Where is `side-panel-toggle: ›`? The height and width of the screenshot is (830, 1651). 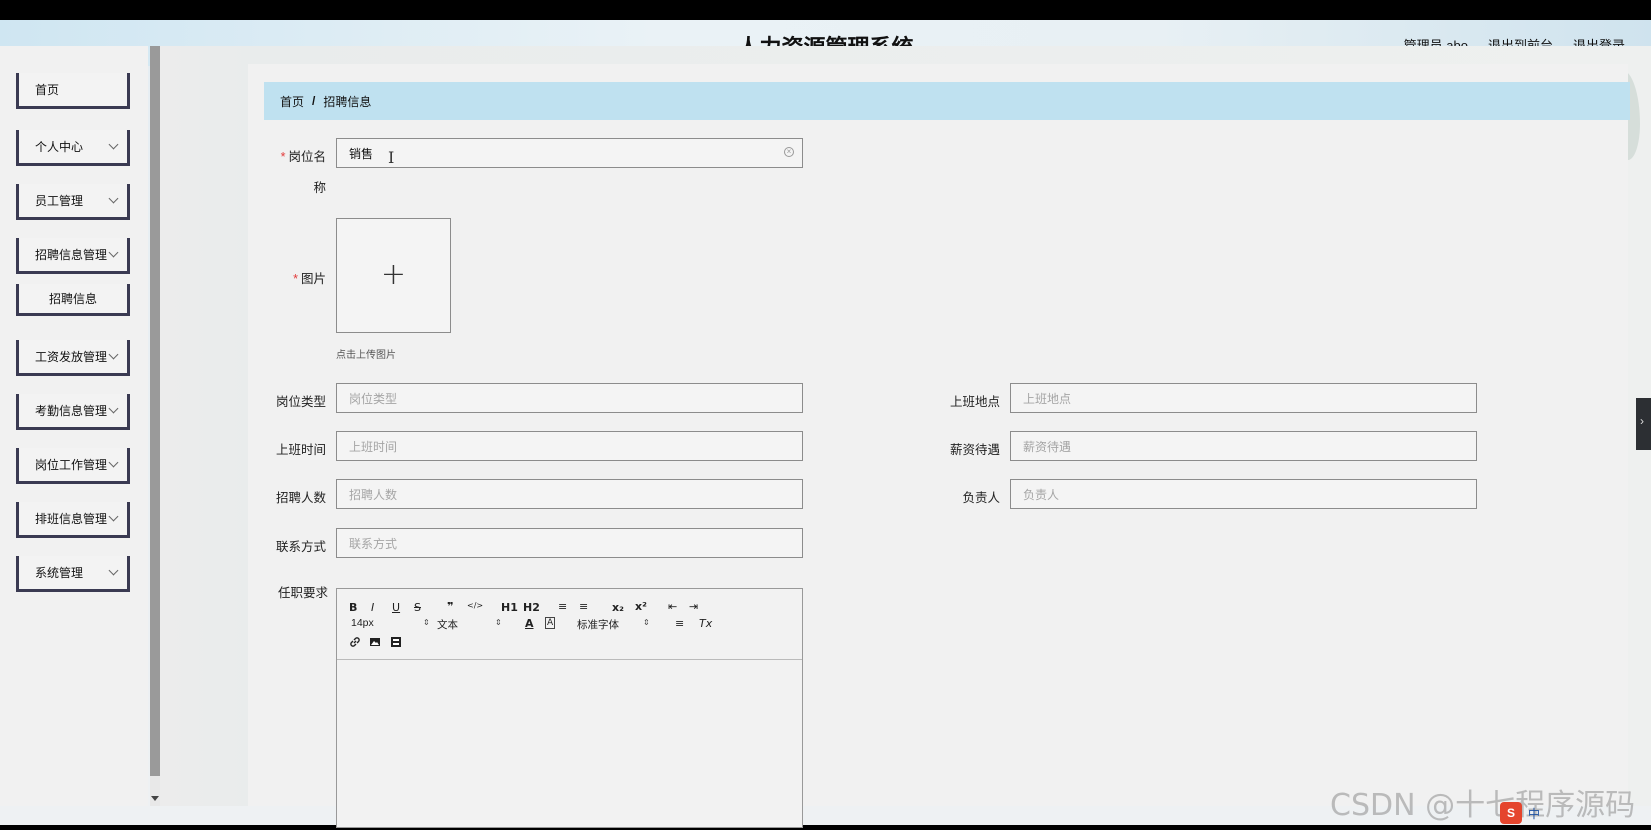 side-panel-toggle: › is located at coordinates (1643, 424).